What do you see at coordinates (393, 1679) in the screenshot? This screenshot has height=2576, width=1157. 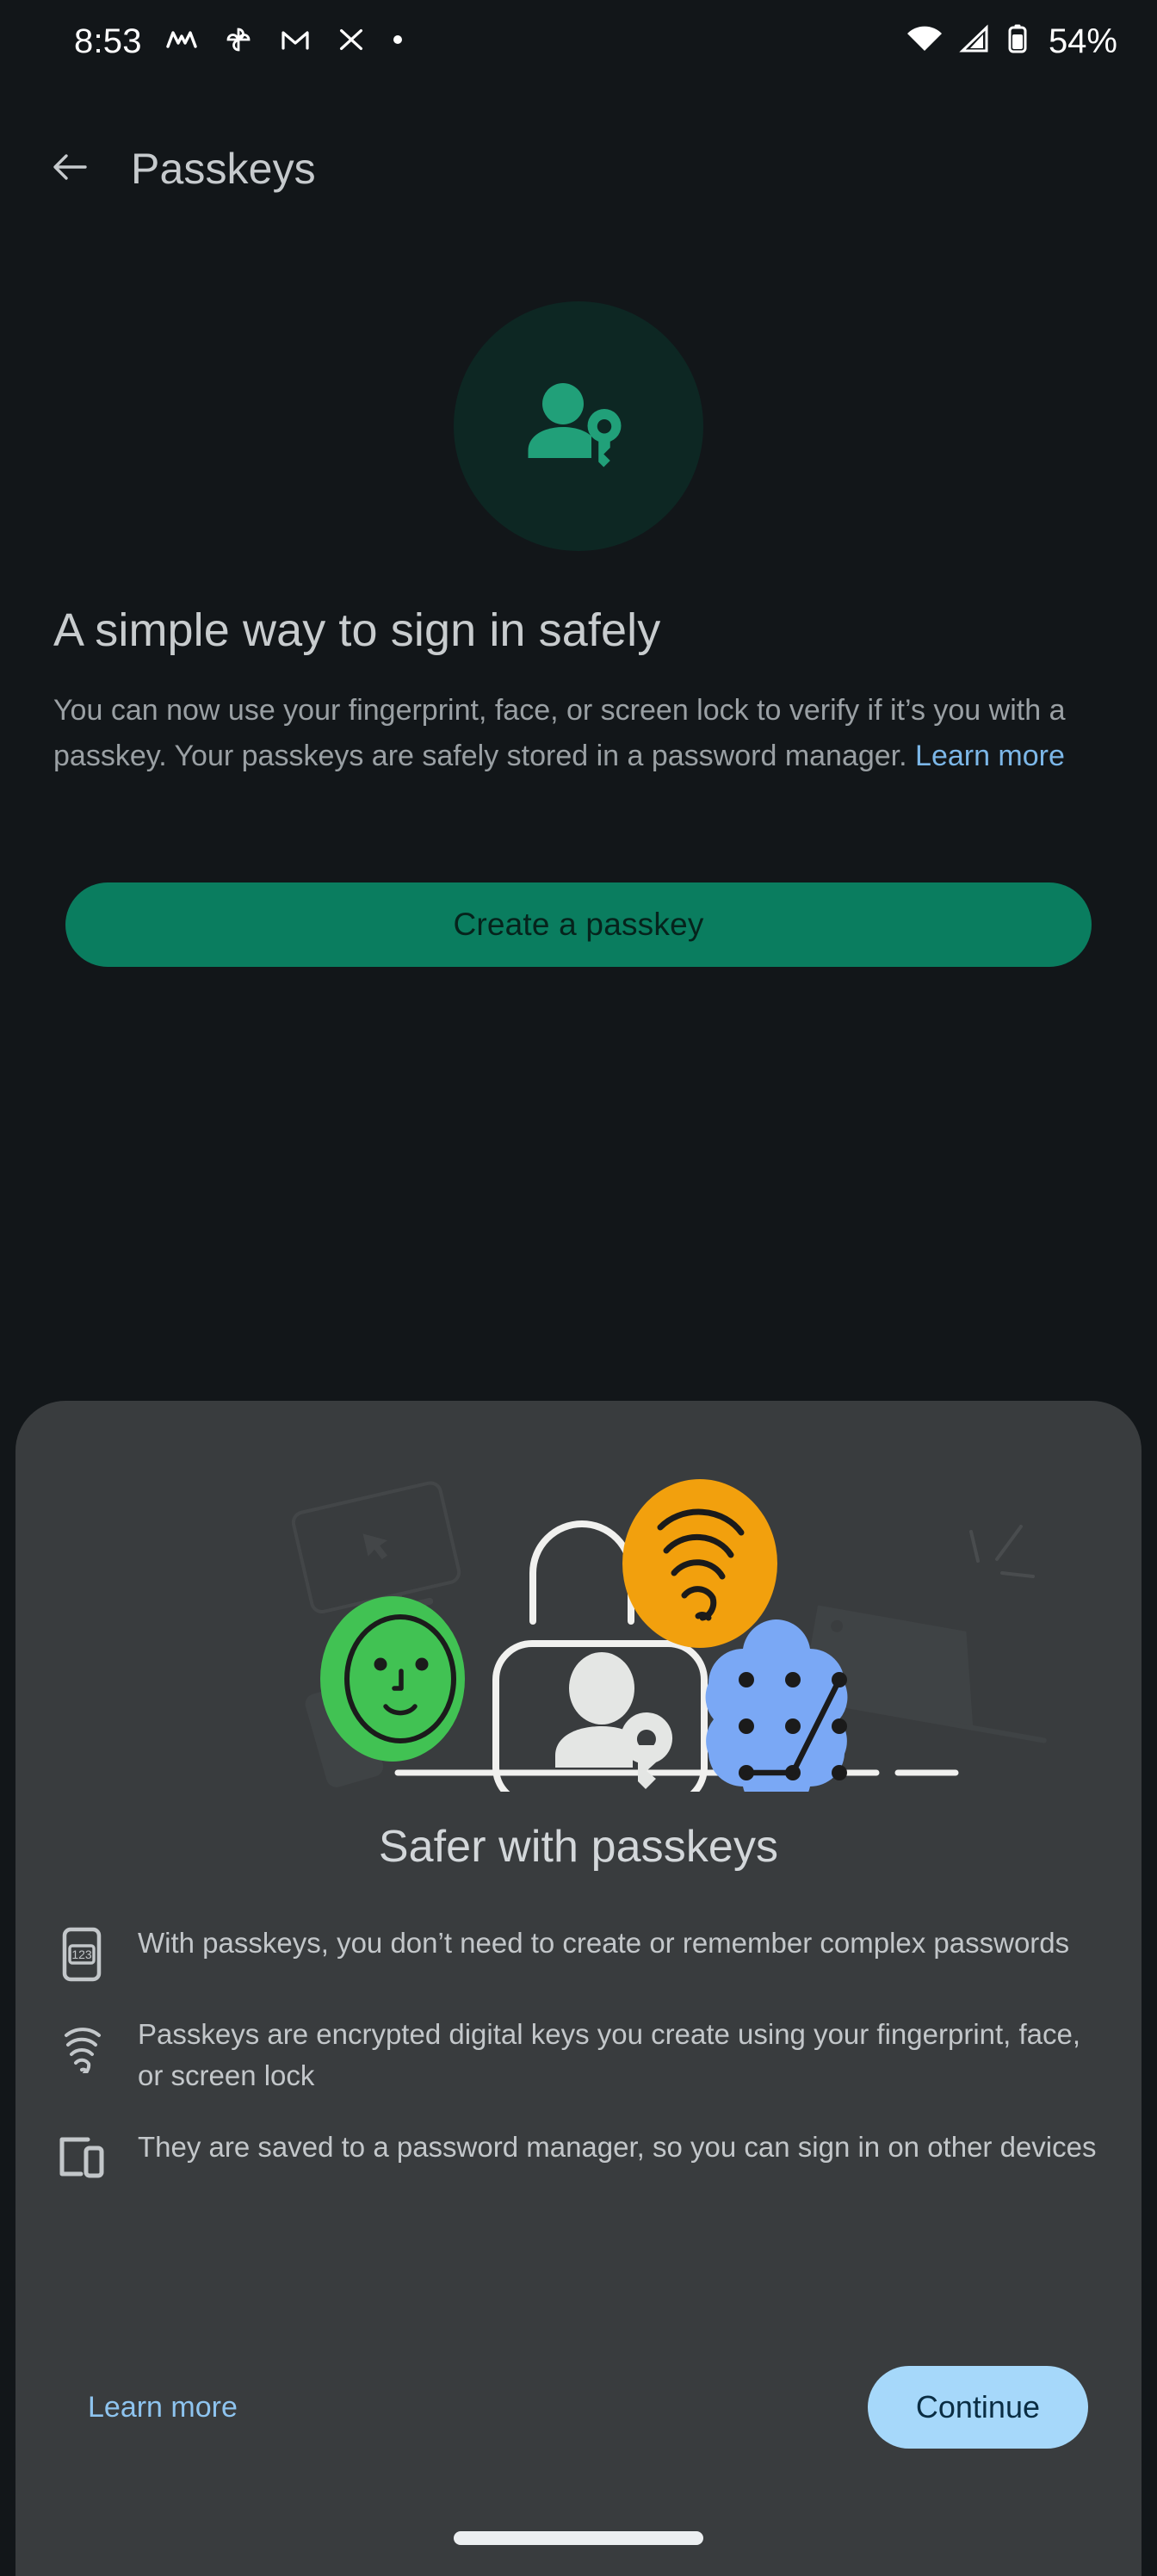 I see `face-blob` at bounding box center [393, 1679].